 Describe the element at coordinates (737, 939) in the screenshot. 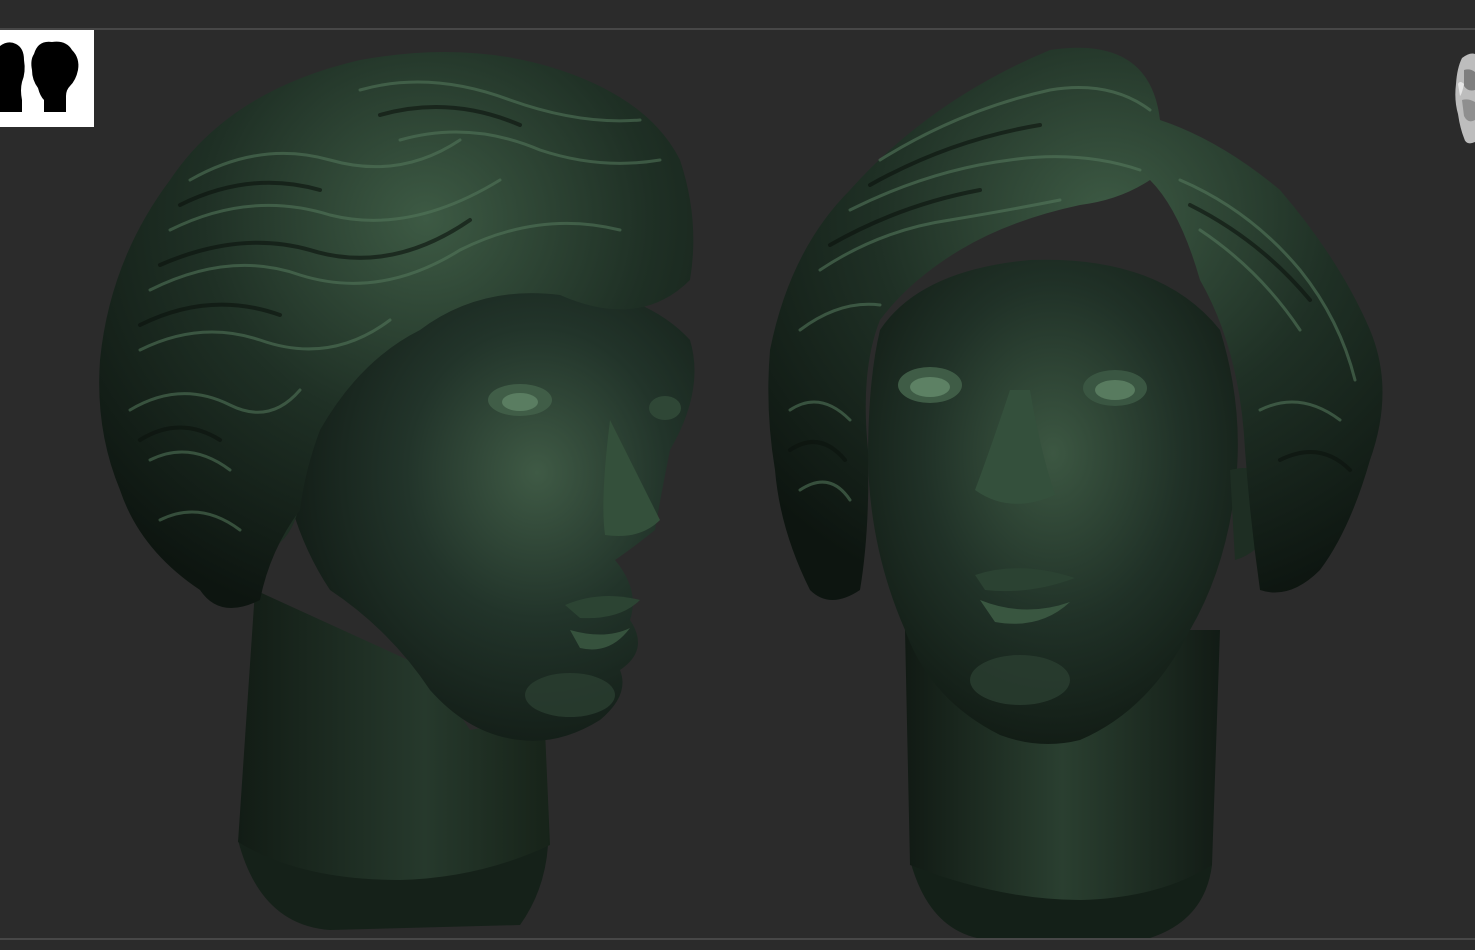

I see `viewport-bottom-border` at that location.